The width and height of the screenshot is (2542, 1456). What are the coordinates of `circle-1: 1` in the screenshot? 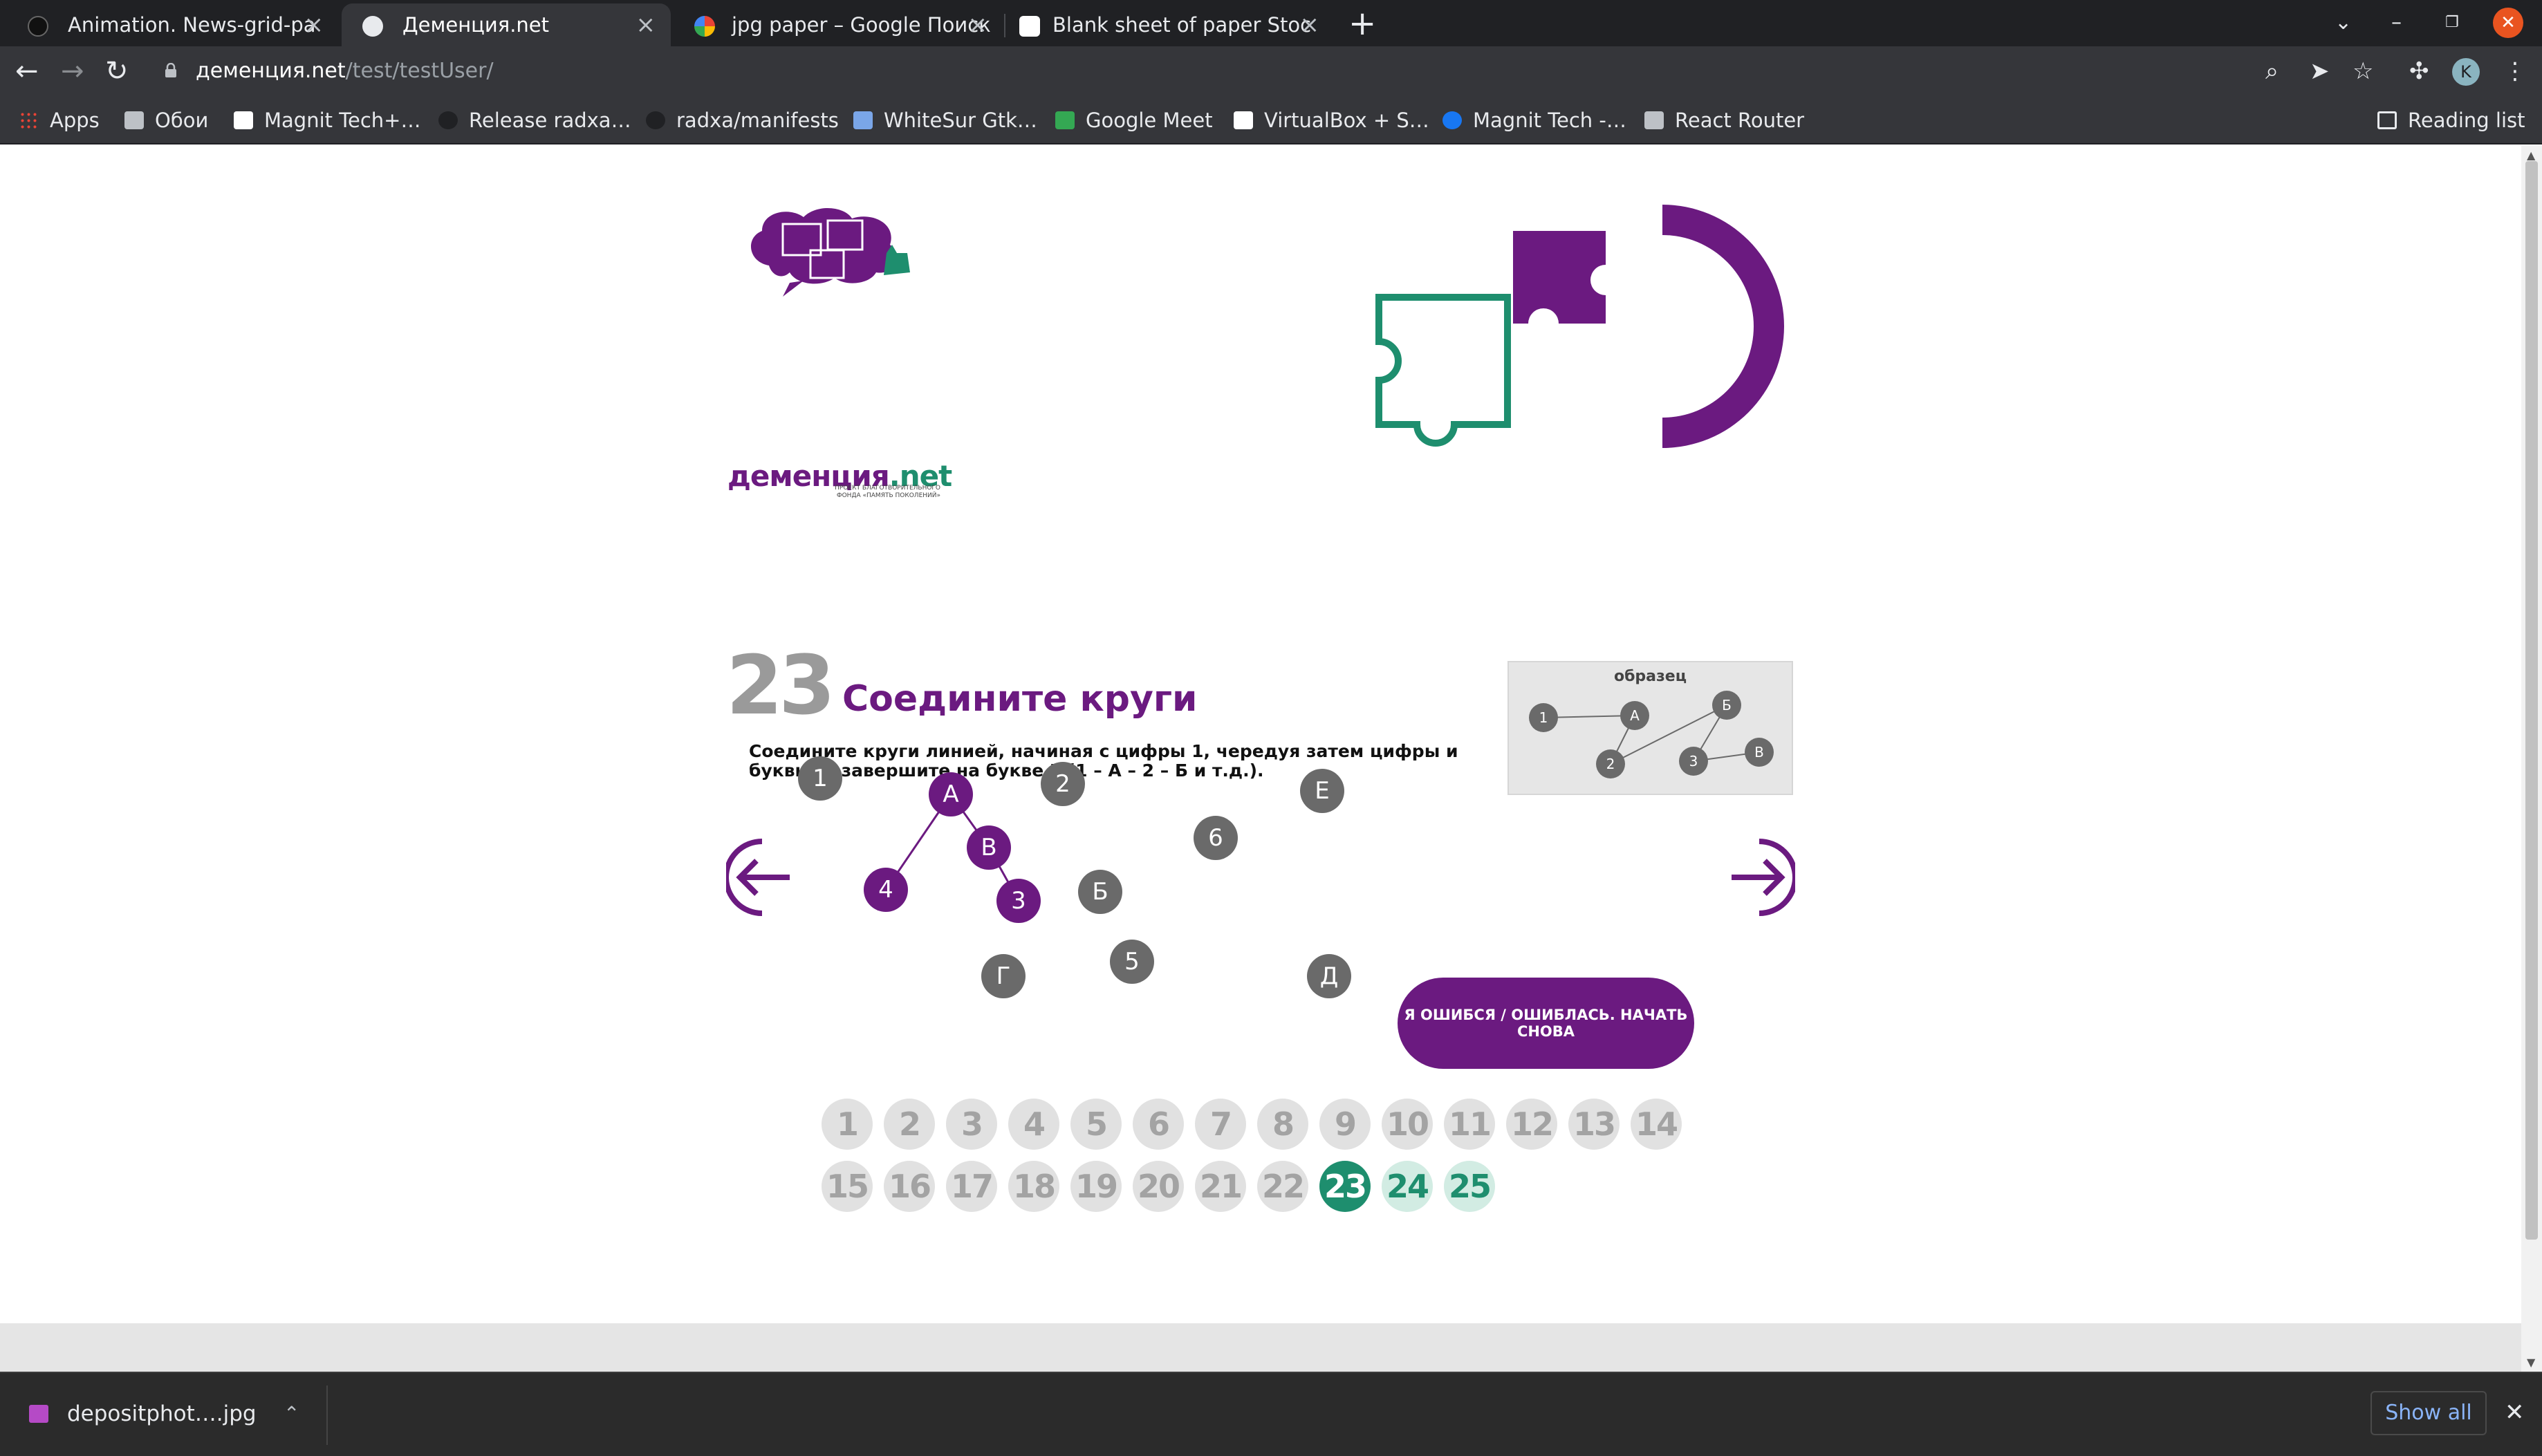 It's located at (820, 778).